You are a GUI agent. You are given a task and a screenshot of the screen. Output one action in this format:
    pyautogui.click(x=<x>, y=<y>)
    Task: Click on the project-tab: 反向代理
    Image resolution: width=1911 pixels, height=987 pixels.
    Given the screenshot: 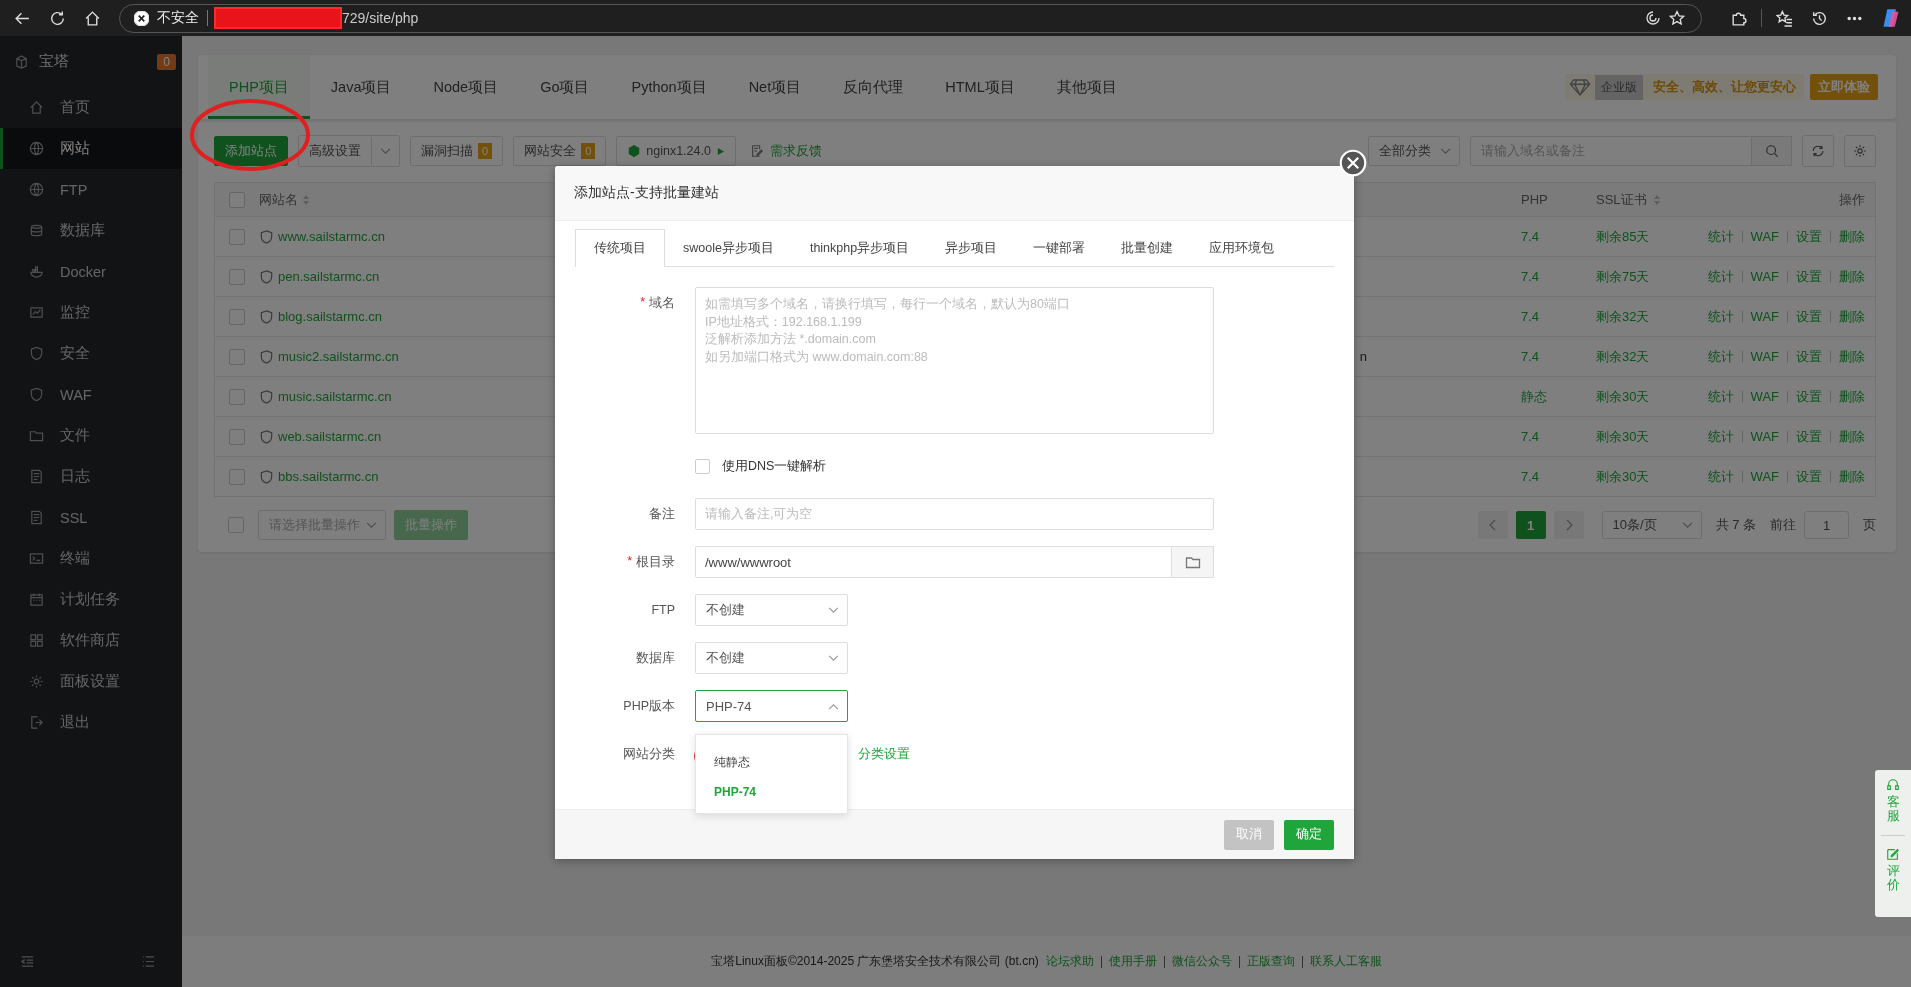 What is the action you would take?
    pyautogui.click(x=873, y=87)
    